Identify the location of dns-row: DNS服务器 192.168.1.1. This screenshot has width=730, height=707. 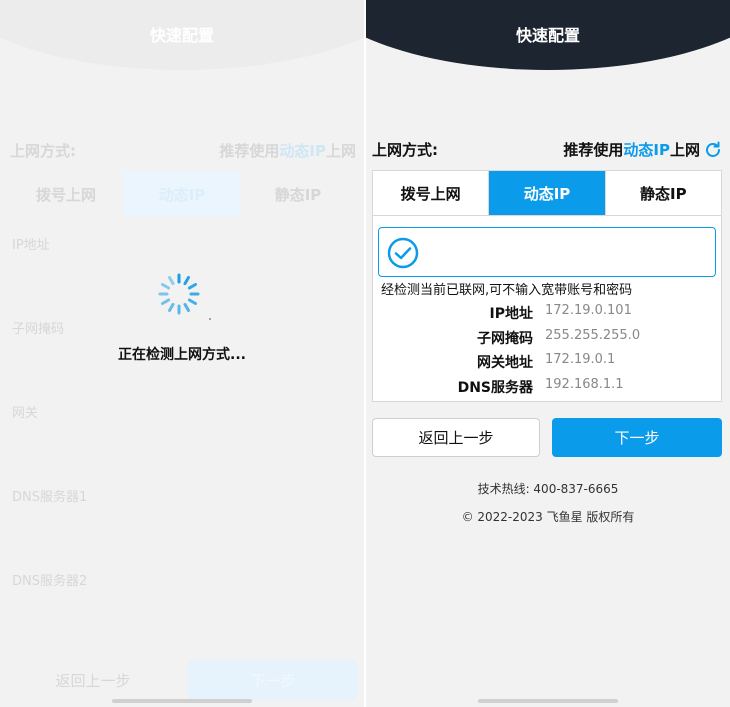
(547, 388).